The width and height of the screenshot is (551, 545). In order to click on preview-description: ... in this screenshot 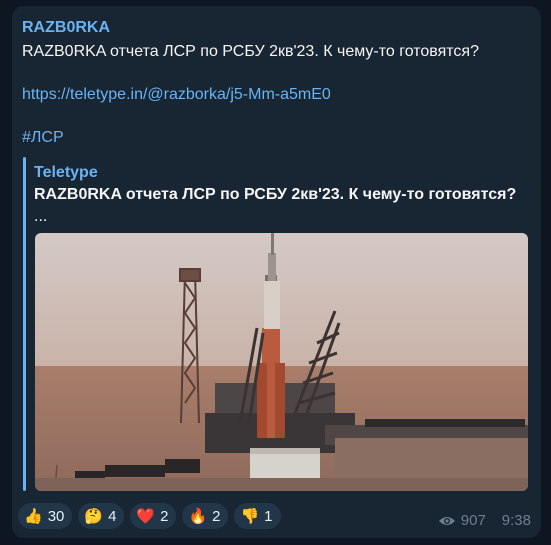, I will do `click(41, 216)`.